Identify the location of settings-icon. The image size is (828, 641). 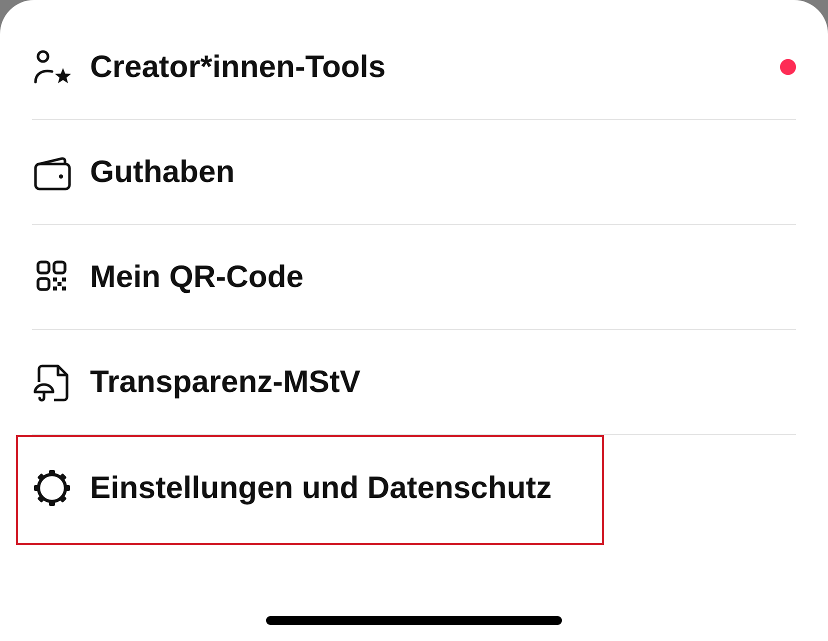
(52, 488).